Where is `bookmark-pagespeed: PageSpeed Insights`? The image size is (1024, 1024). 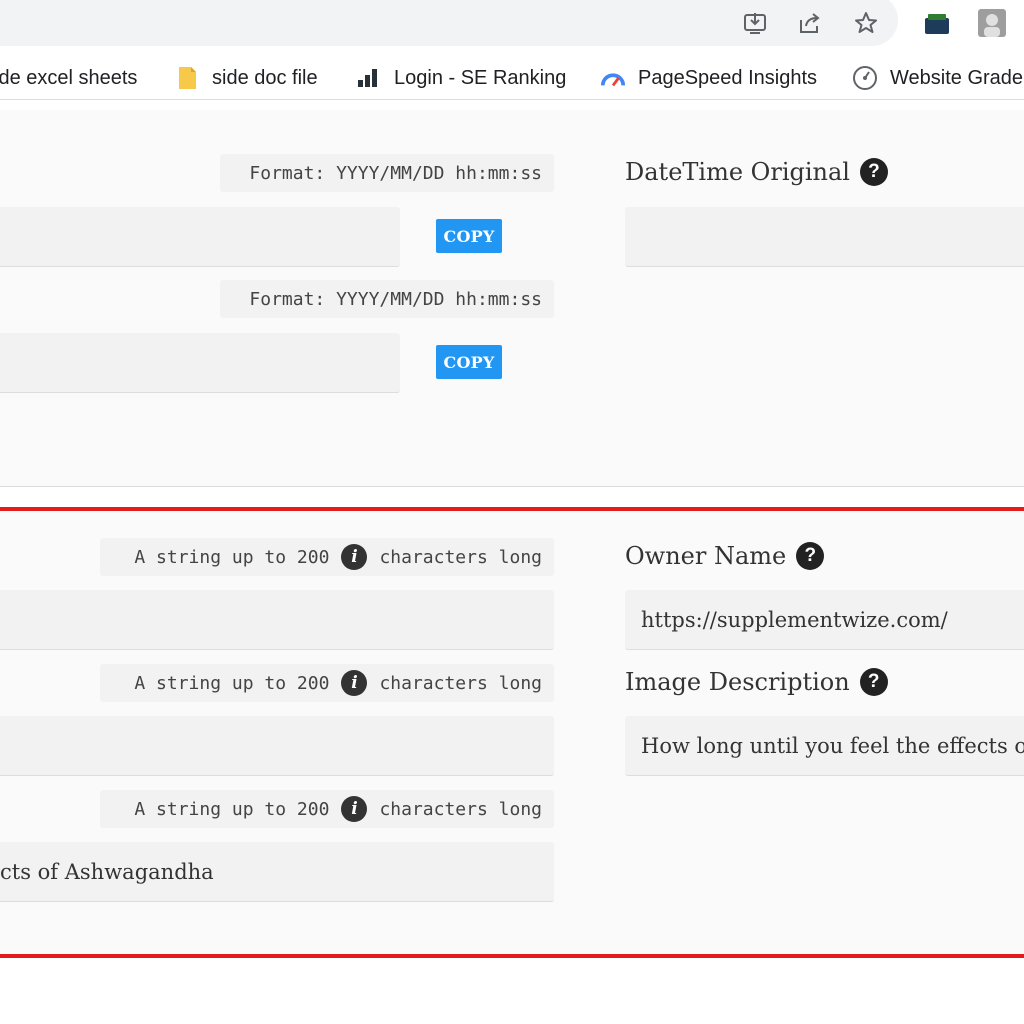
bookmark-pagespeed: PageSpeed Insights is located at coordinates (708, 78).